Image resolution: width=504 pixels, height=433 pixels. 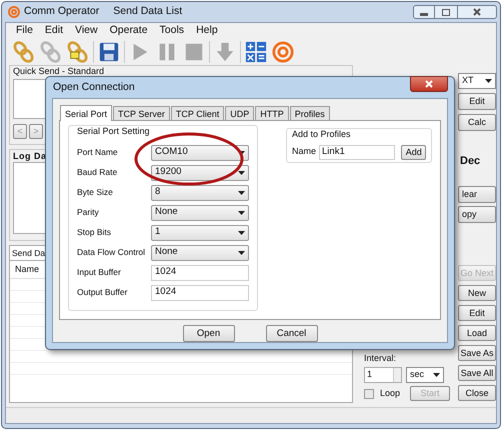 What do you see at coordinates (477, 214) in the screenshot?
I see `panel-button: opy` at bounding box center [477, 214].